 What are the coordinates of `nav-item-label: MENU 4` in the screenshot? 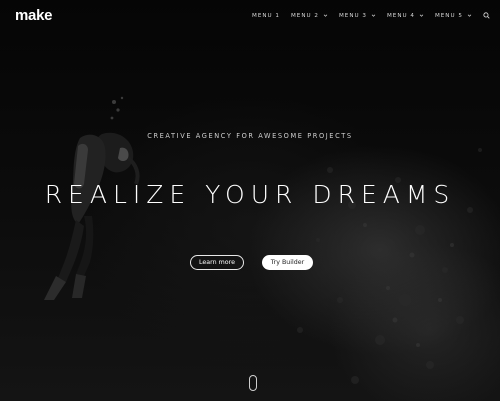 It's located at (400, 15).